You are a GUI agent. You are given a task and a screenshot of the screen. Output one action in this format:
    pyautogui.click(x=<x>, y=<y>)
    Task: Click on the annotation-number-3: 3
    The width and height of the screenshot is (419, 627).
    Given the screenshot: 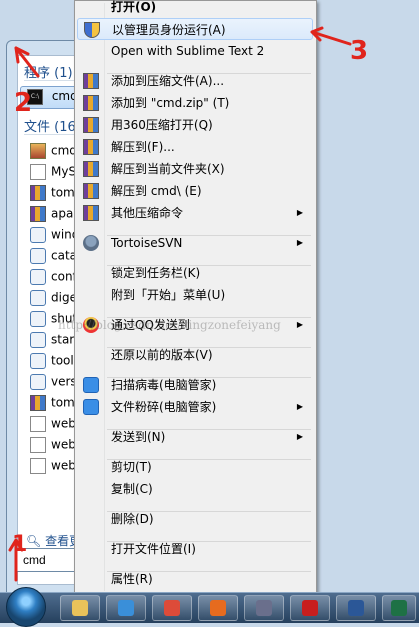 What is the action you would take?
    pyautogui.click(x=359, y=51)
    